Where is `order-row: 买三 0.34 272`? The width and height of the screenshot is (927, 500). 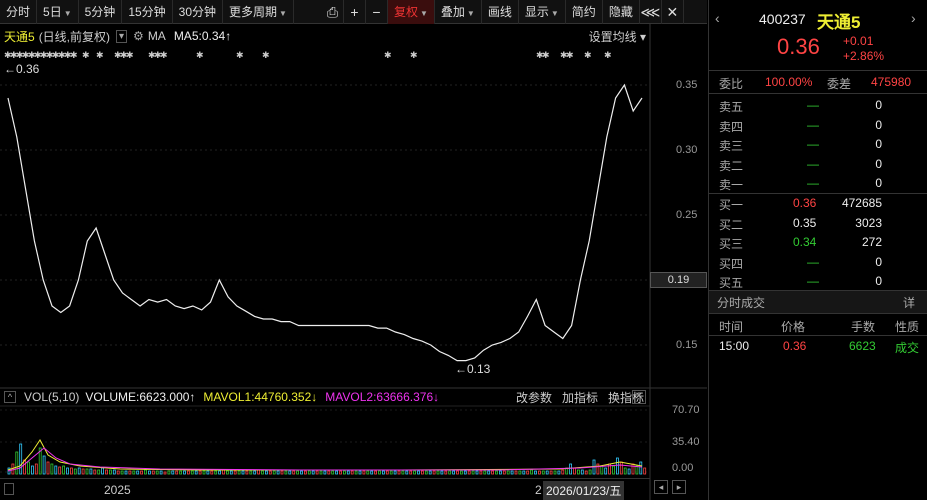 order-row: 买三 0.34 272 is located at coordinates (818, 242).